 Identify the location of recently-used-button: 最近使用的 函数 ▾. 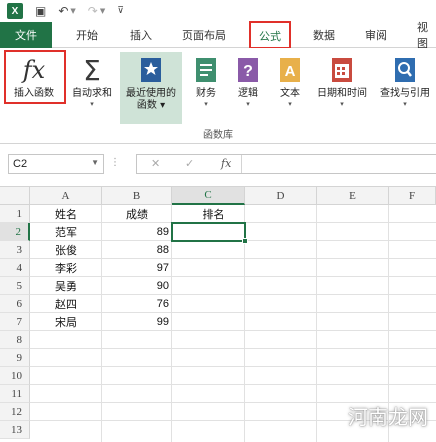
(151, 88).